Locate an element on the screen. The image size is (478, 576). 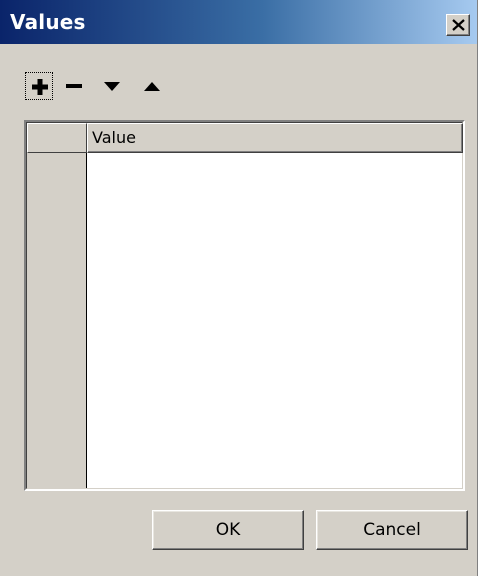
remove-row-button is located at coordinates (74, 86).